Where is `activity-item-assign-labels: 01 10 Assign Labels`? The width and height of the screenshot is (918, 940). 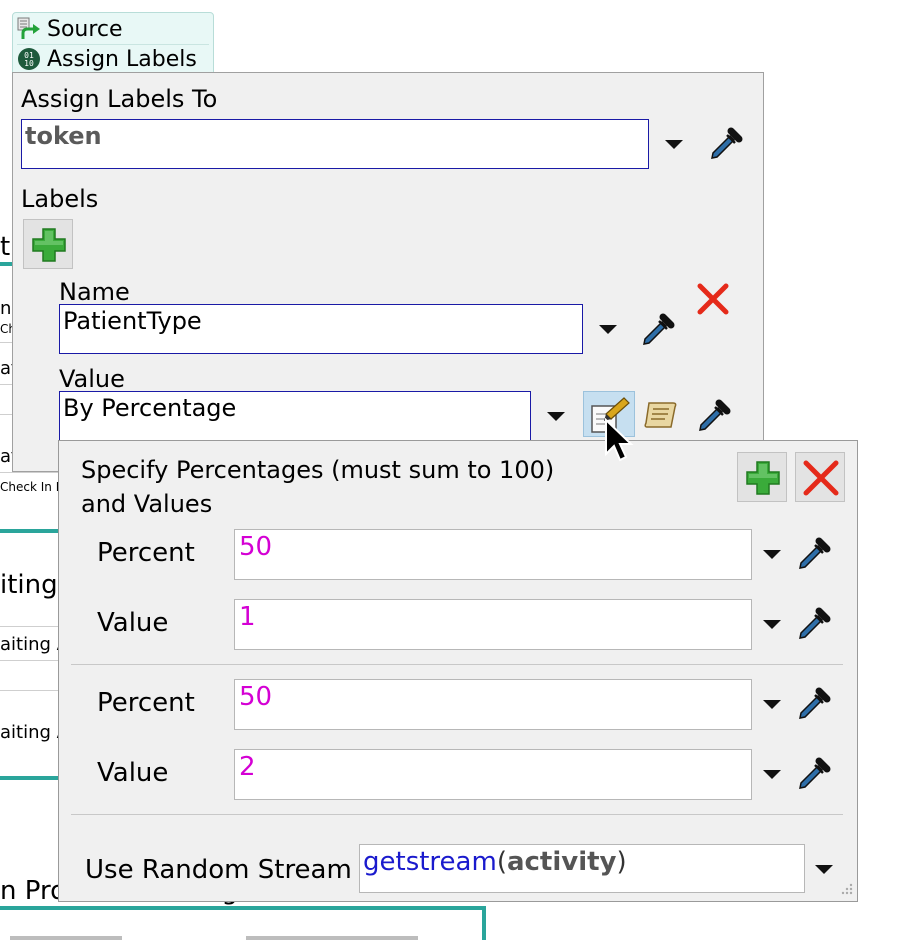 activity-item-assign-labels: 01 10 Assign Labels is located at coordinates (107, 59).